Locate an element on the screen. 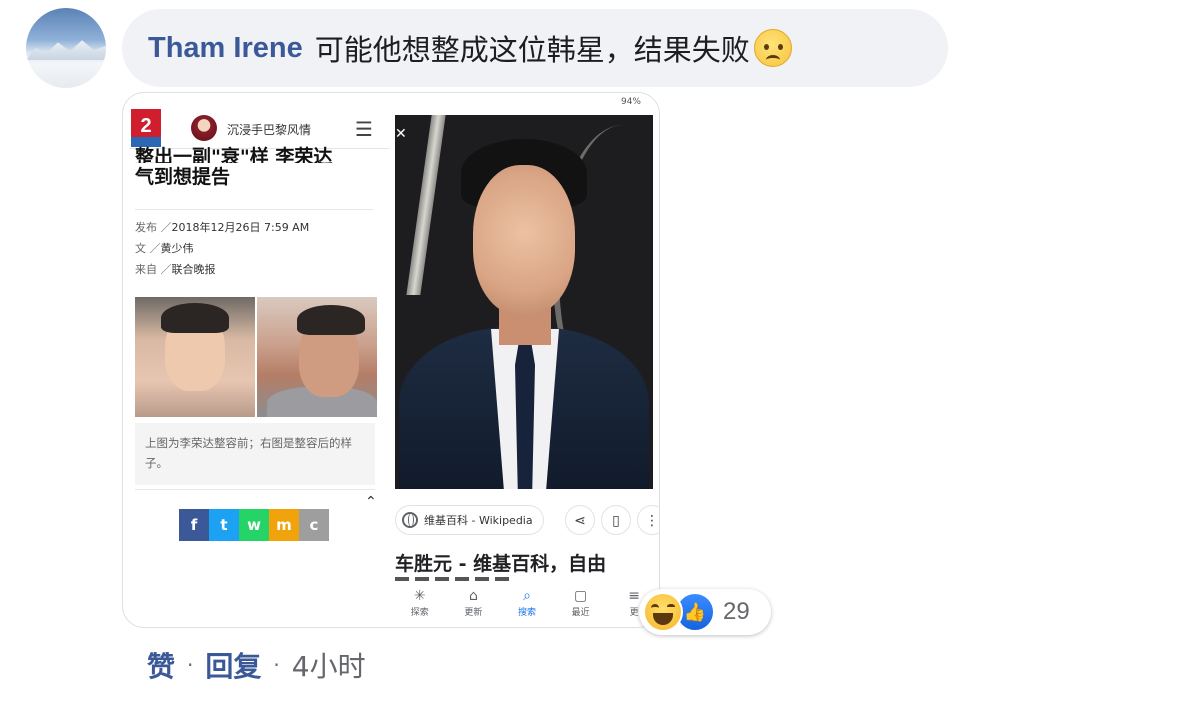  nav-search: ⌕ 搜索 is located at coordinates (527, 607).